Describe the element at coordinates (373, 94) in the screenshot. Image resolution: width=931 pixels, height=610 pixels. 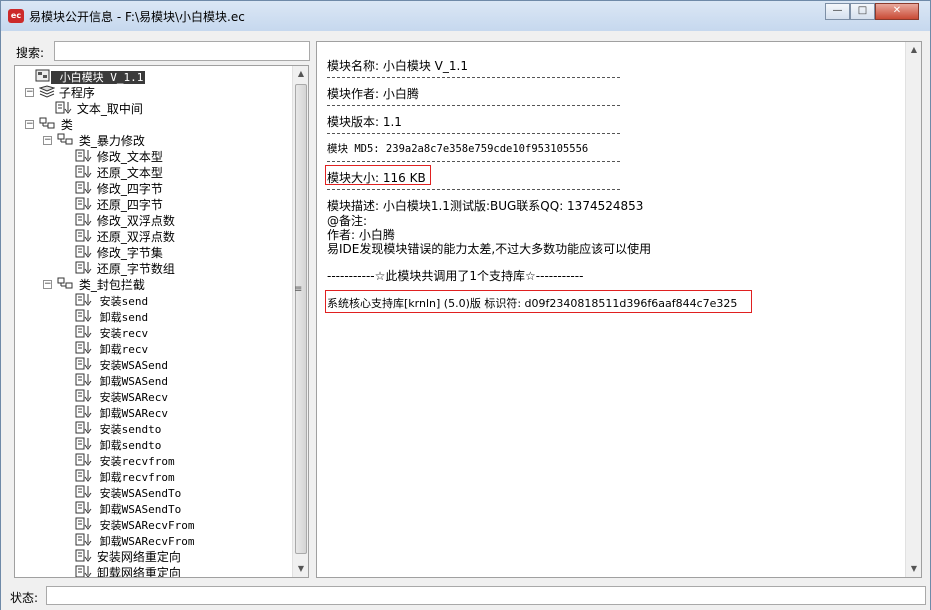
I see `module-author: 模块作者: 小白腾` at that location.